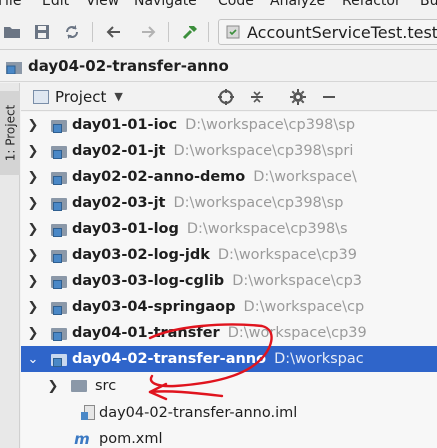 This screenshot has width=437, height=448. Describe the element at coordinates (154, 307) in the screenshot. I see `module-name: day03-04-springaop` at that location.